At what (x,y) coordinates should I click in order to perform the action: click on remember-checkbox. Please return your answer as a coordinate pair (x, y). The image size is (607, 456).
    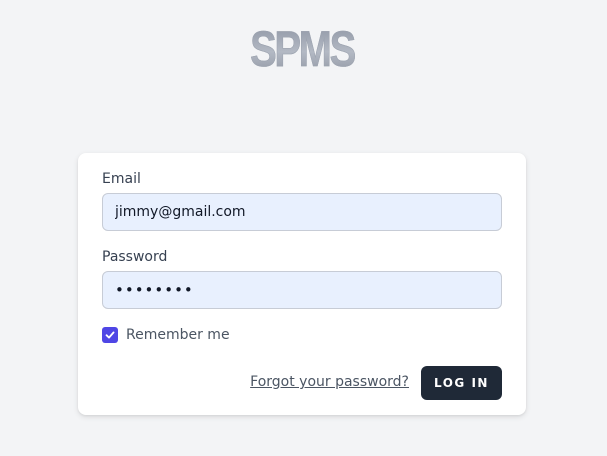
    Looking at the image, I should click on (110, 335).